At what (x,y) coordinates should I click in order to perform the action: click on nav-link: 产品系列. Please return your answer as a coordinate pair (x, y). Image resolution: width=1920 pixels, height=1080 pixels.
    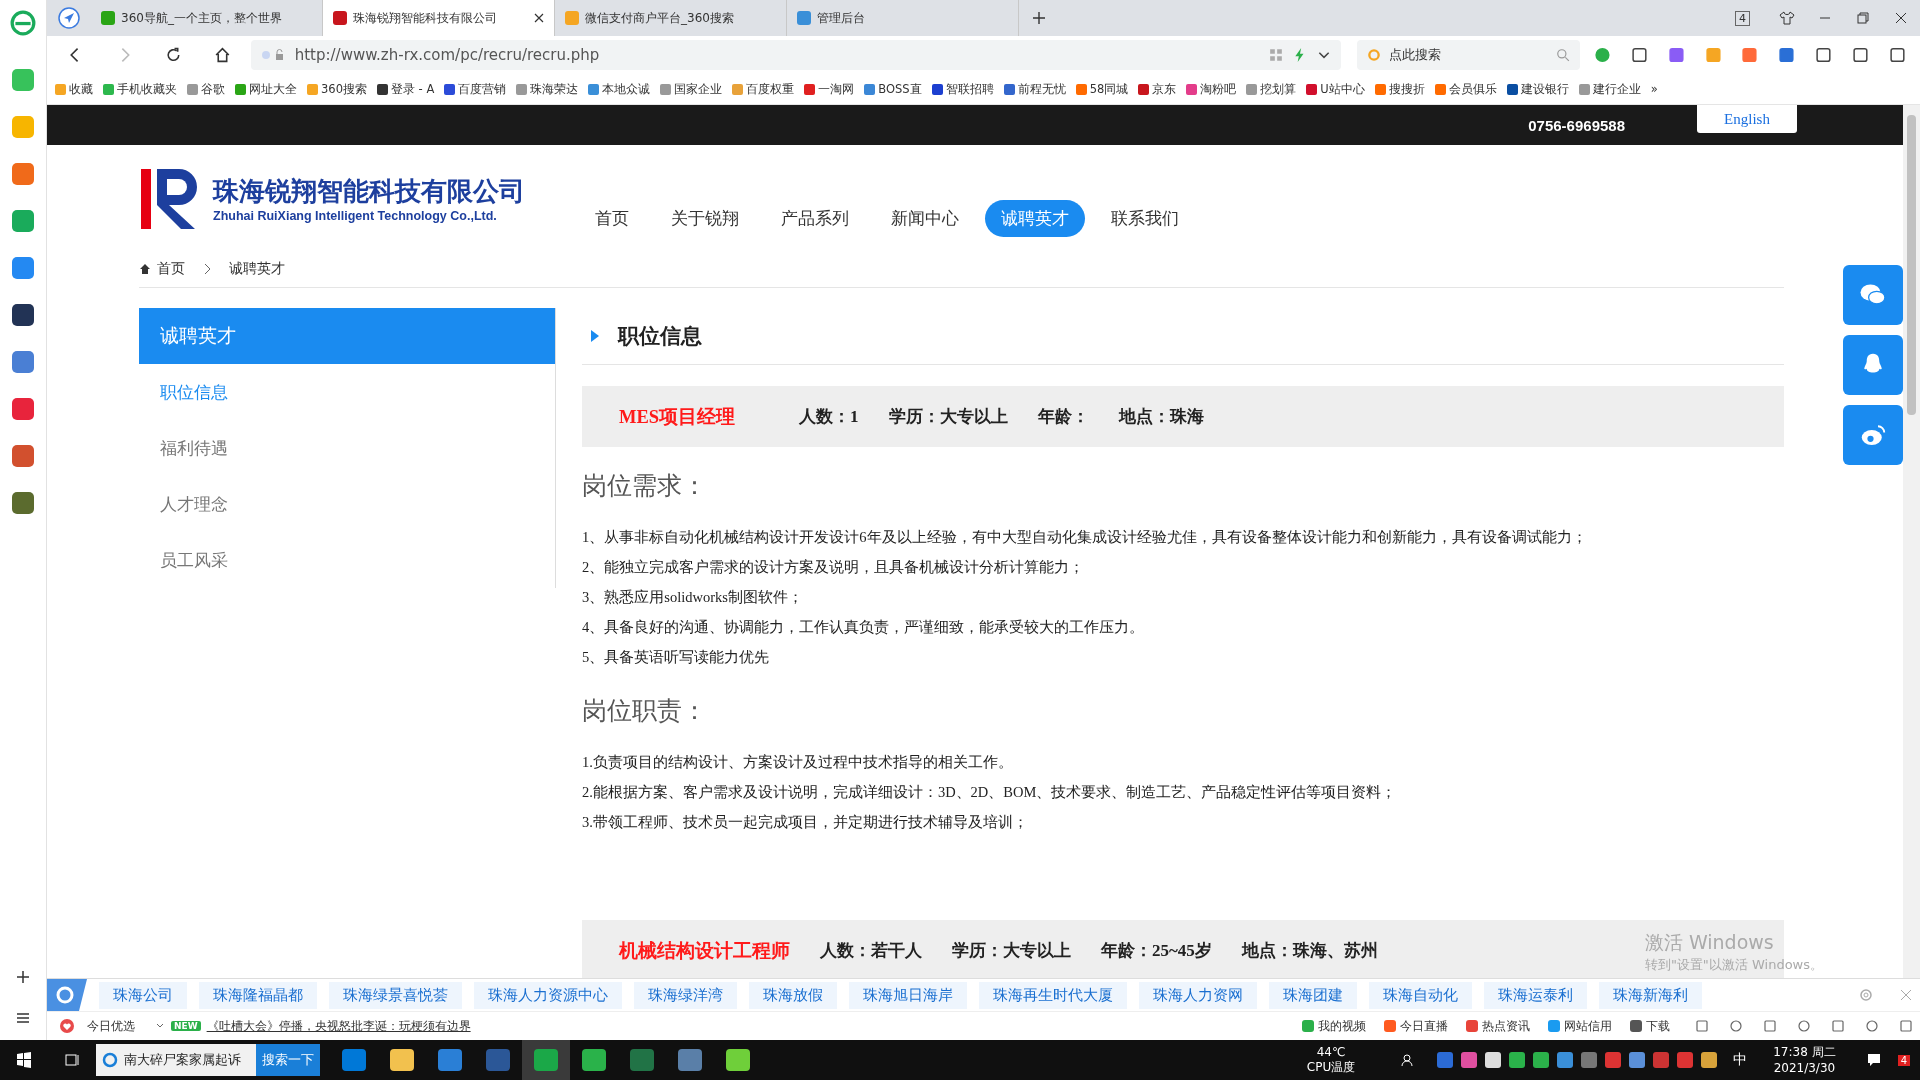
    Looking at the image, I should click on (815, 218).